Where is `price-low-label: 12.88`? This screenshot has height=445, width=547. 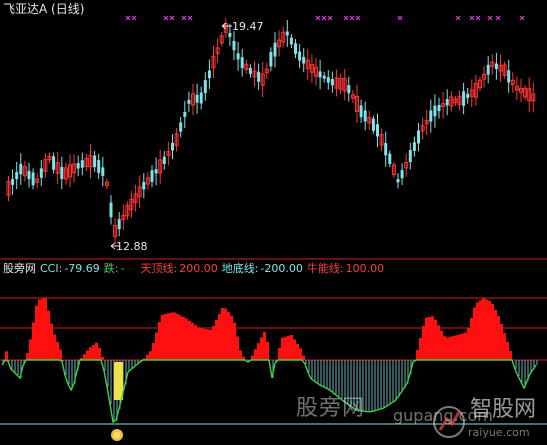
price-low-label: 12.88 is located at coordinates (132, 246).